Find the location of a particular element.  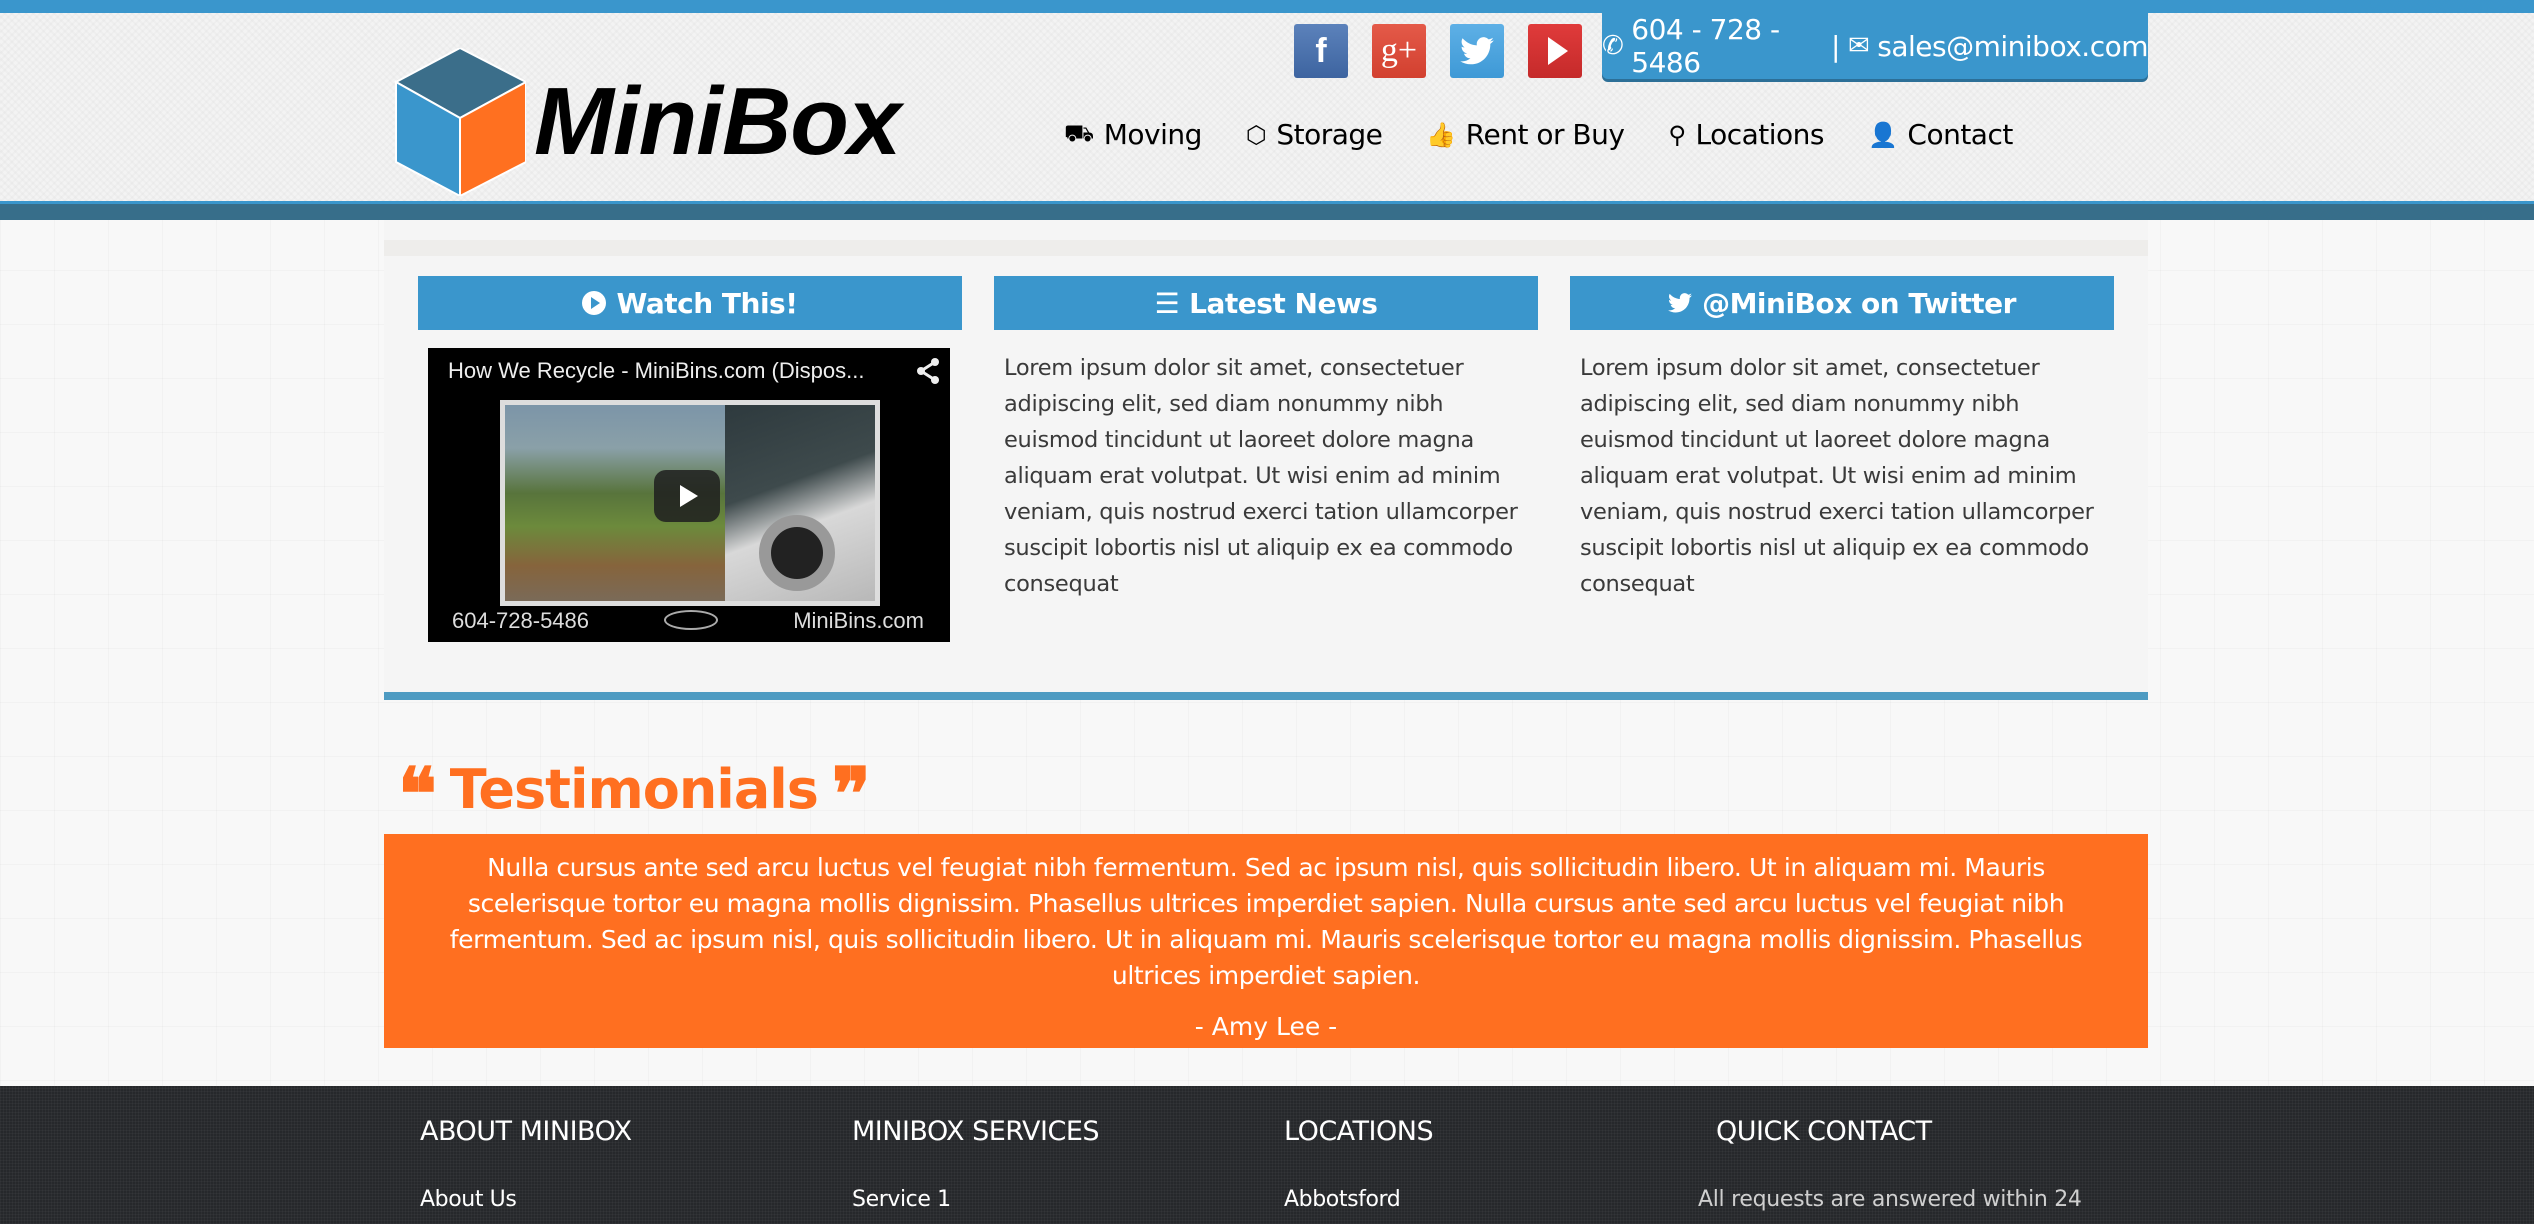

news-title: Latest News is located at coordinates (1283, 303).